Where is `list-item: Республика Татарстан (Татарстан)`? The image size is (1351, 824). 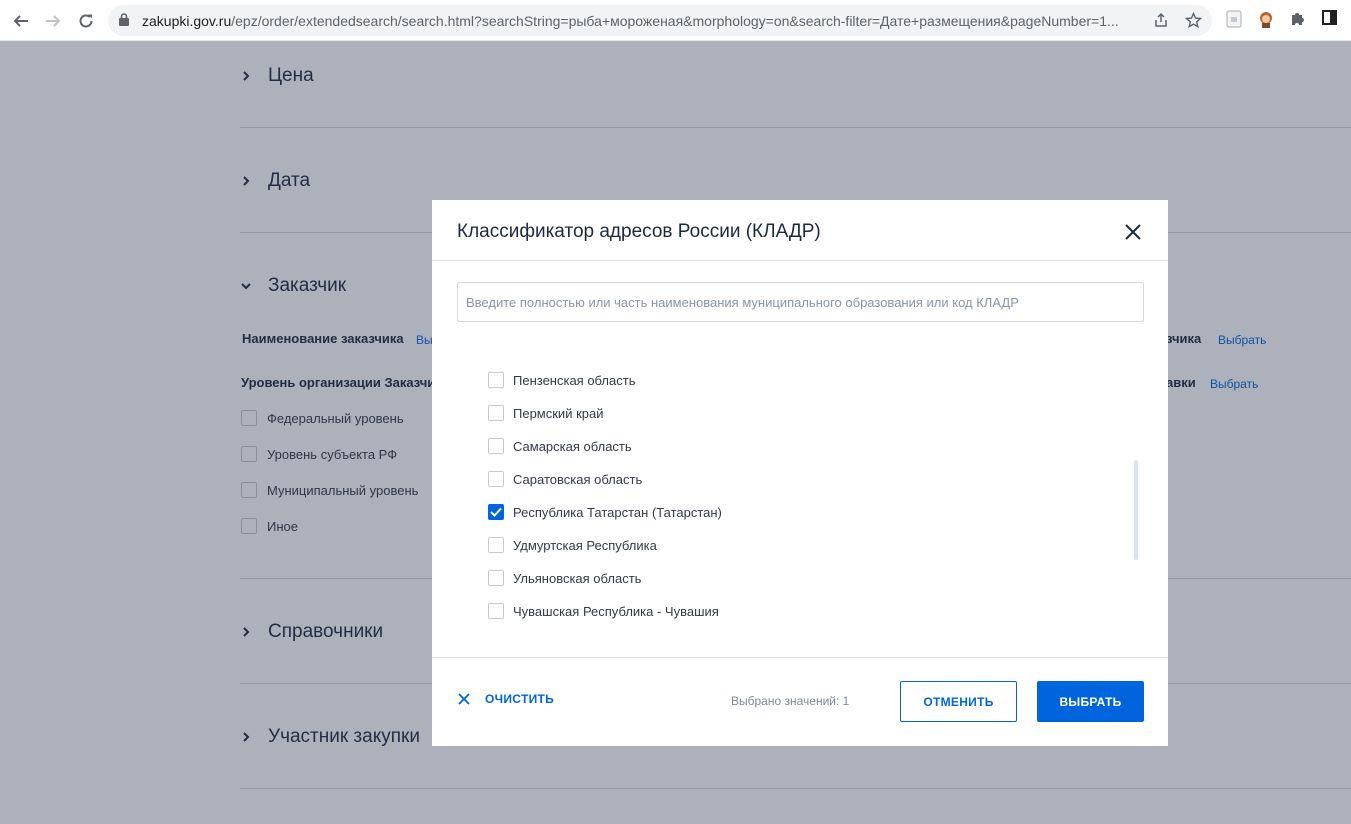
list-item: Республика Татарстан (Татарстан) is located at coordinates (605, 512).